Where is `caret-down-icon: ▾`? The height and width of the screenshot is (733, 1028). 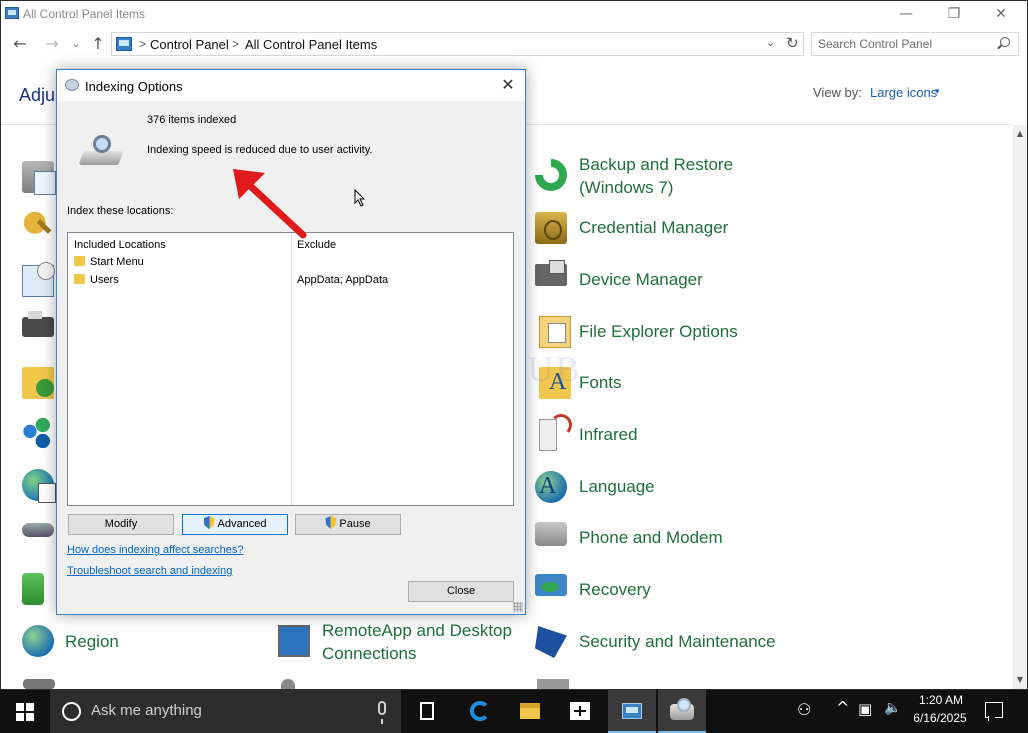 caret-down-icon: ▾ is located at coordinates (937, 92).